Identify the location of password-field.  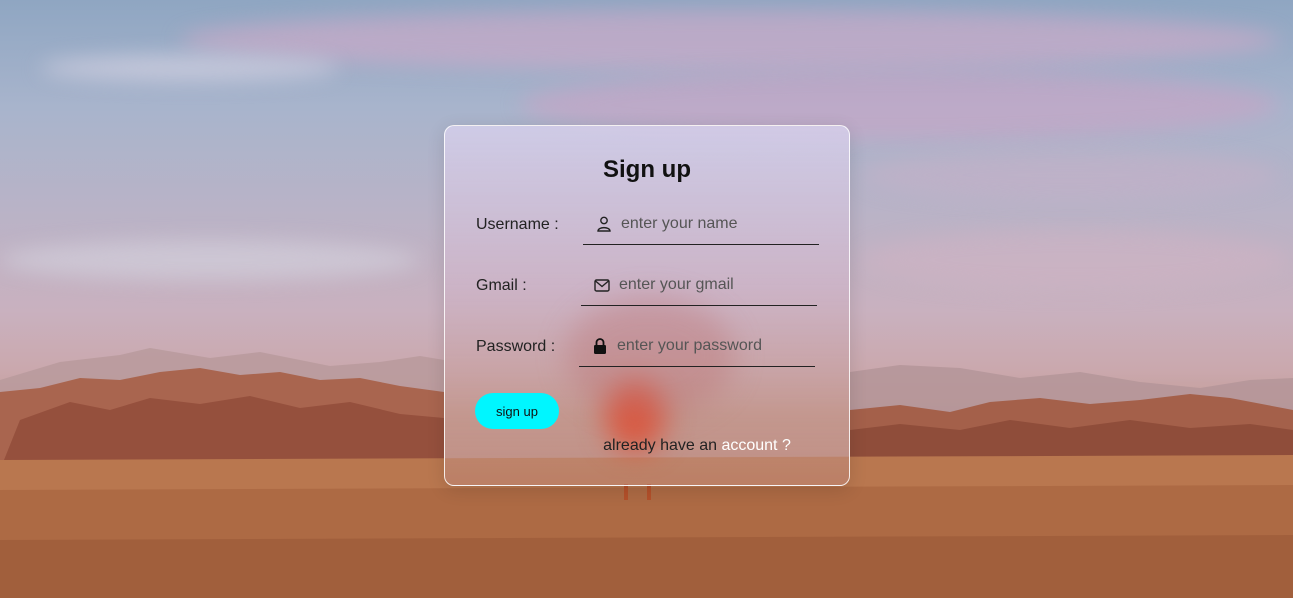
(697, 346).